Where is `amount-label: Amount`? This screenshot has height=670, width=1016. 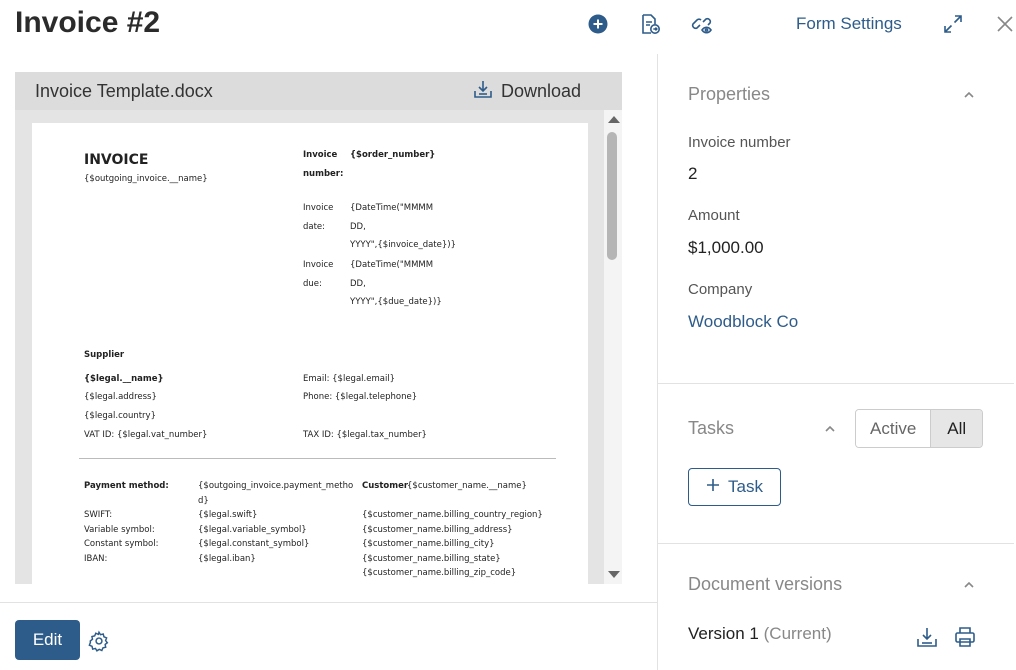
amount-label: Amount is located at coordinates (714, 215).